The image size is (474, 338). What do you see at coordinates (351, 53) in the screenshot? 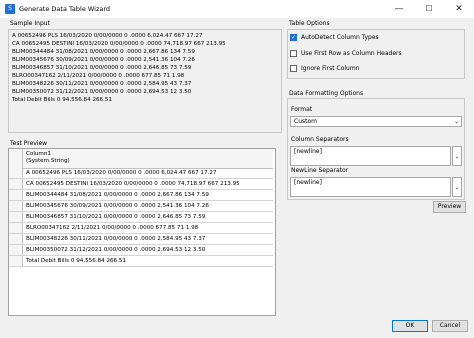
I see `first-row-headers-label: Use First Row as Column Headers` at bounding box center [351, 53].